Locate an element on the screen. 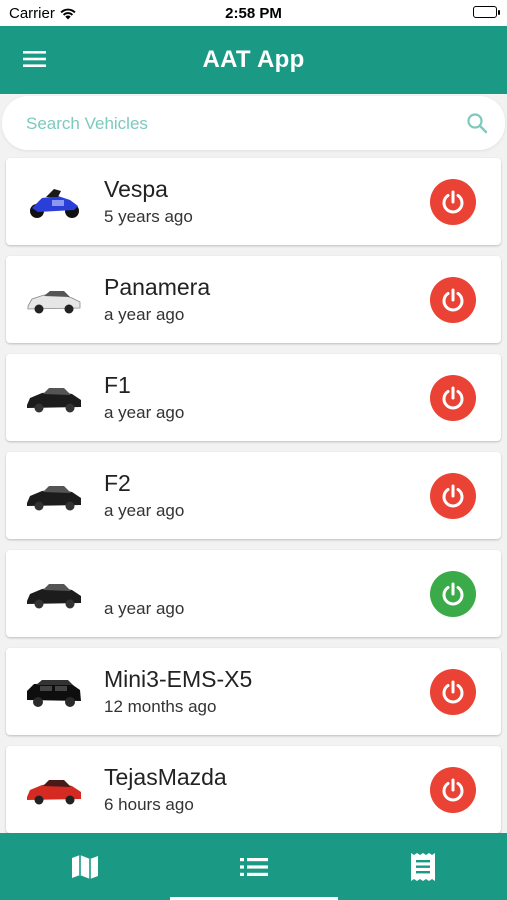 Image resolution: width=507 pixels, height=900 pixels. vehicle-name: Mini3-EMS-X5 is located at coordinates (178, 679).